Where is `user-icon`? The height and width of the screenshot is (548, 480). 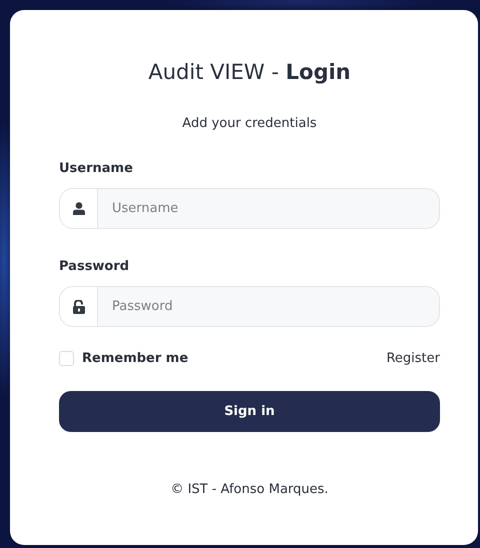 user-icon is located at coordinates (78, 208).